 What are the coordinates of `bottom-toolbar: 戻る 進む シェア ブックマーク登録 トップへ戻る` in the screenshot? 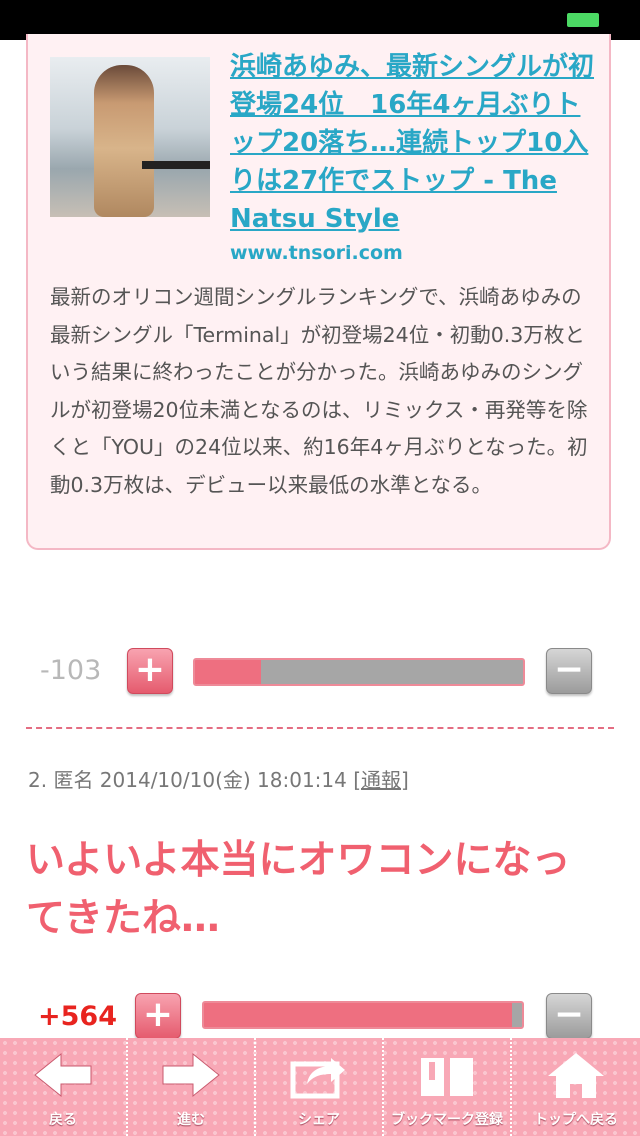 It's located at (320, 1087).